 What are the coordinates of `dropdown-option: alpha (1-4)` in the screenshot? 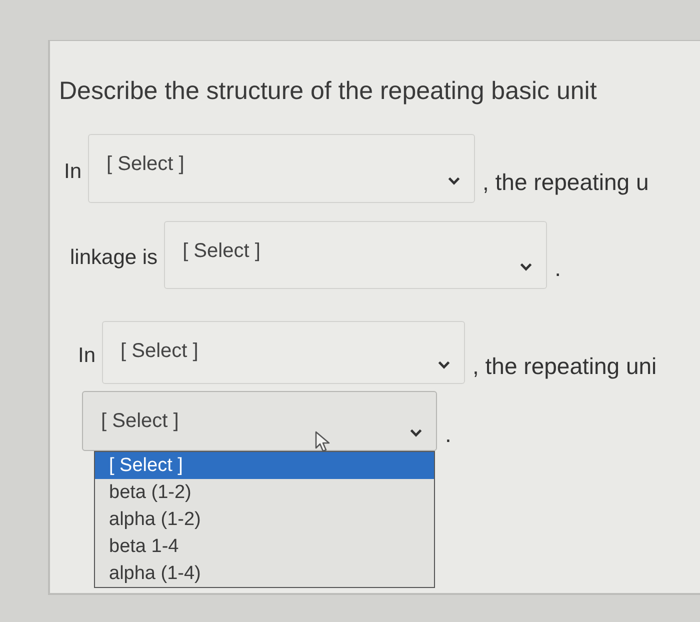 It's located at (264, 573).